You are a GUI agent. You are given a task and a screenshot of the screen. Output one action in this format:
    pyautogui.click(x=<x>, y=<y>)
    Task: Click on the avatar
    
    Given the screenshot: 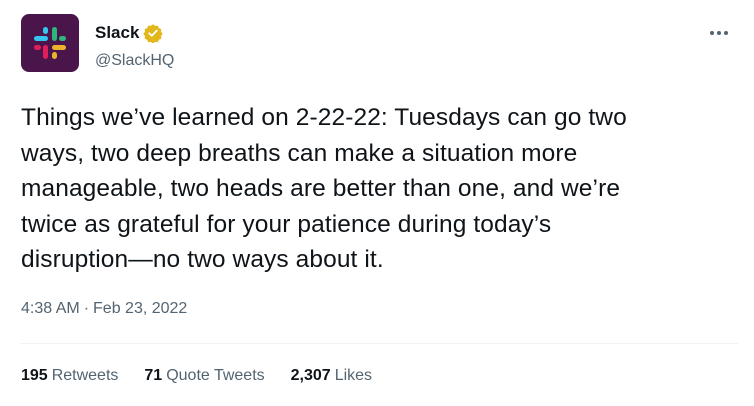 What is the action you would take?
    pyautogui.click(x=50, y=43)
    